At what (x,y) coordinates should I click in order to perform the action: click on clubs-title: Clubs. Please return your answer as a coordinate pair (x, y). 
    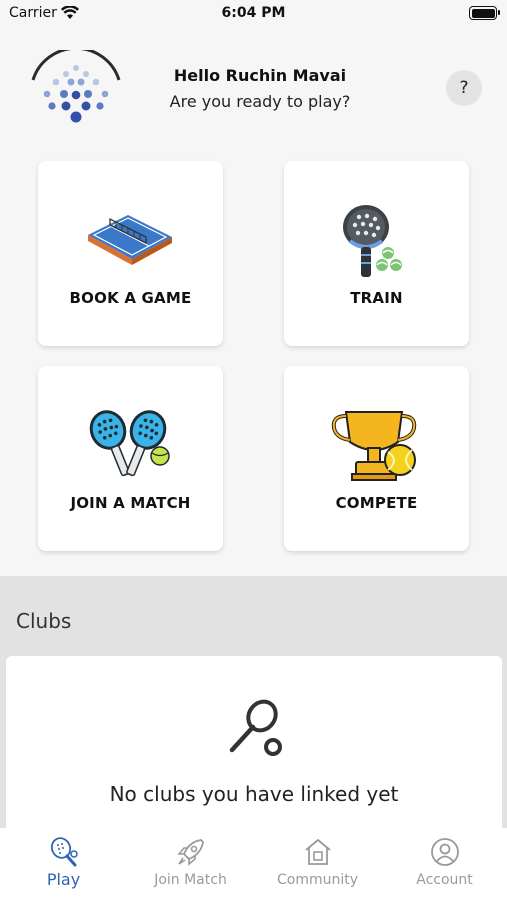
    Looking at the image, I should click on (44, 621).